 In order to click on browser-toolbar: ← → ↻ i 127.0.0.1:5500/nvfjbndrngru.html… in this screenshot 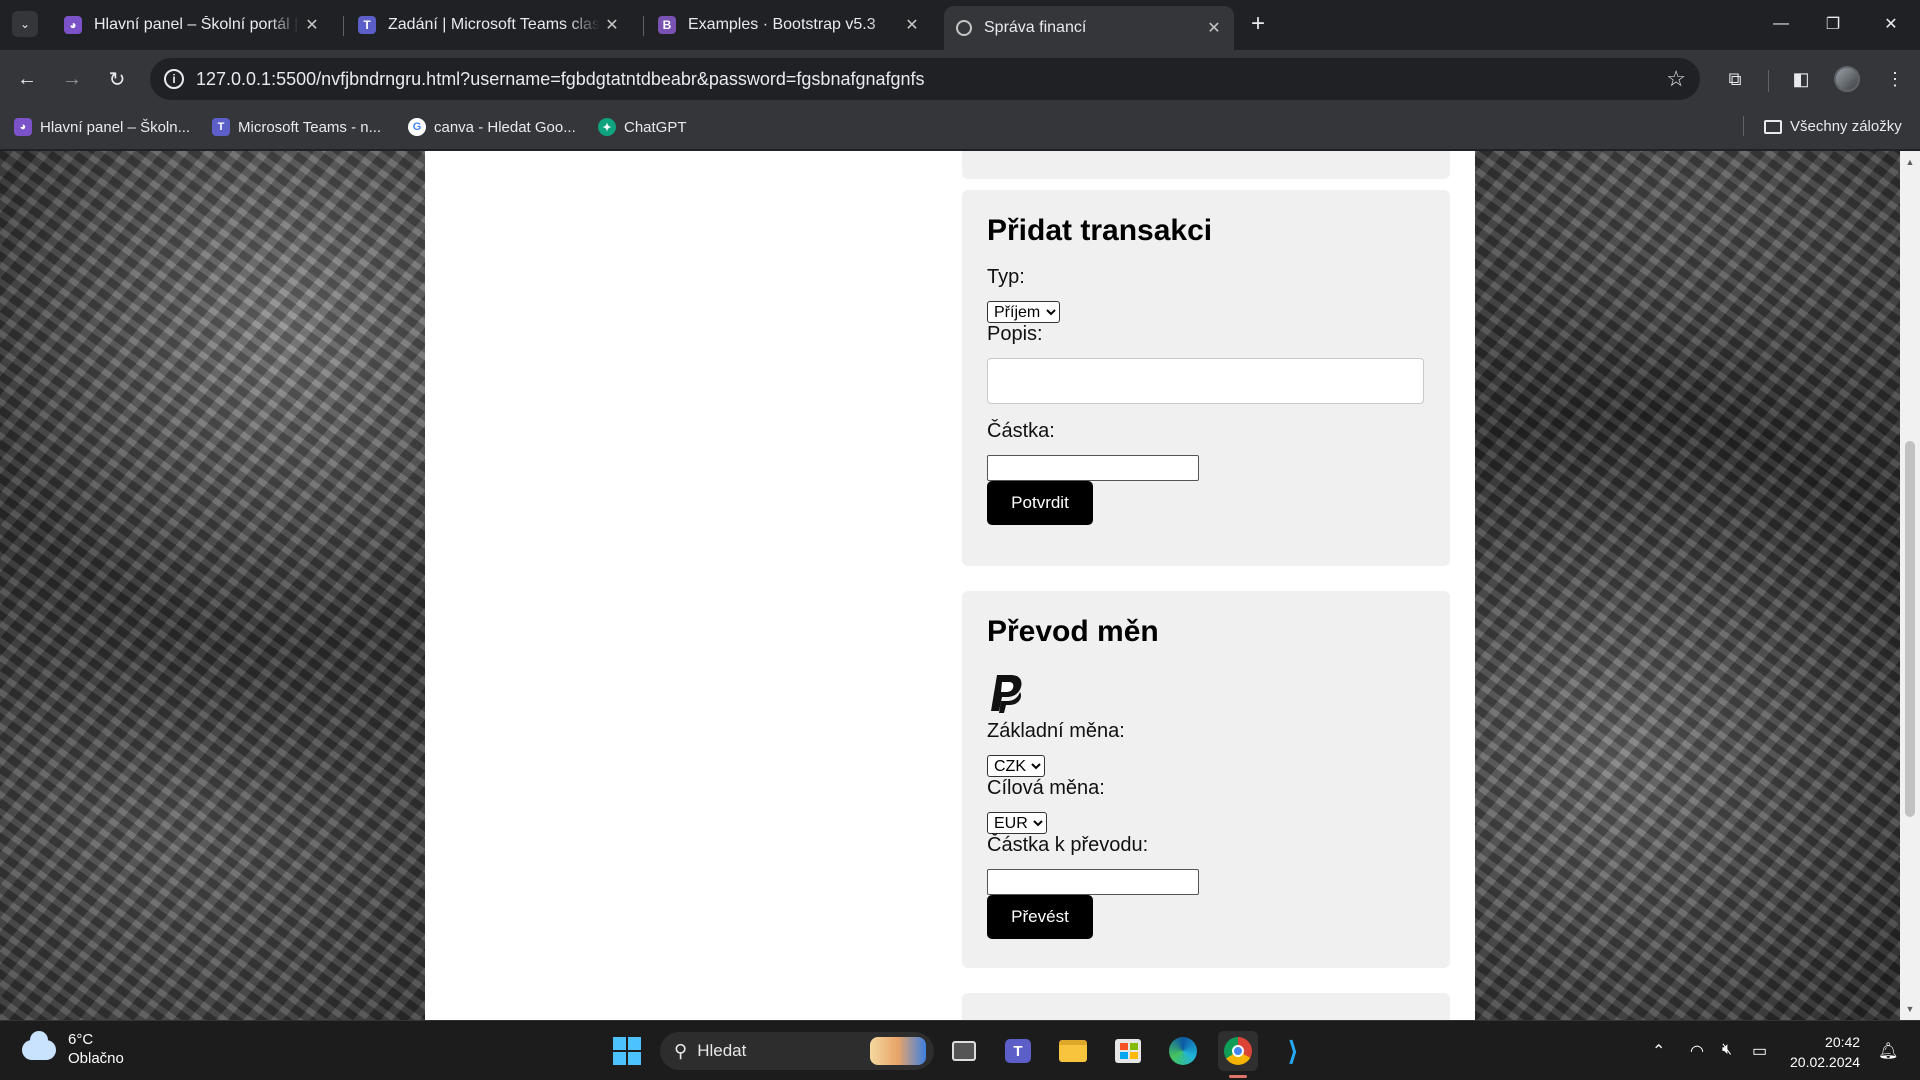, I will do `click(960, 79)`.